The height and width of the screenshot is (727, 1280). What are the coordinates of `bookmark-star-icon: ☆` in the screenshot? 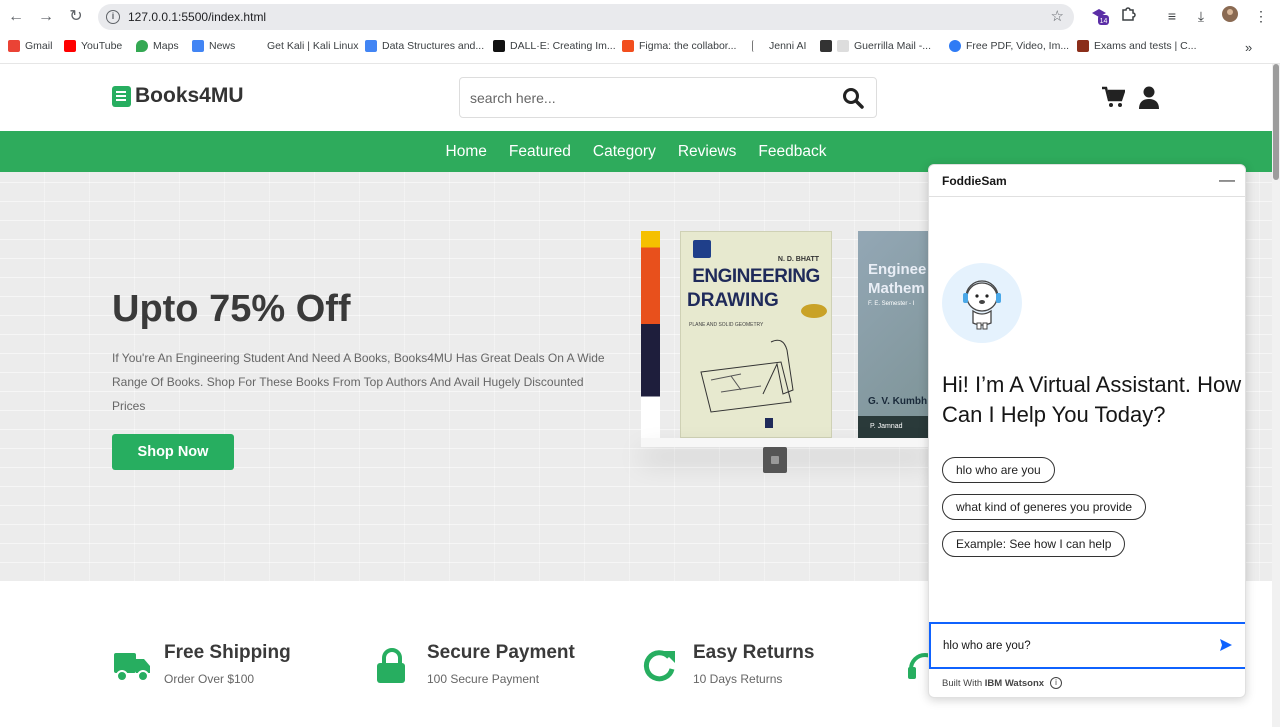 It's located at (1057, 17).